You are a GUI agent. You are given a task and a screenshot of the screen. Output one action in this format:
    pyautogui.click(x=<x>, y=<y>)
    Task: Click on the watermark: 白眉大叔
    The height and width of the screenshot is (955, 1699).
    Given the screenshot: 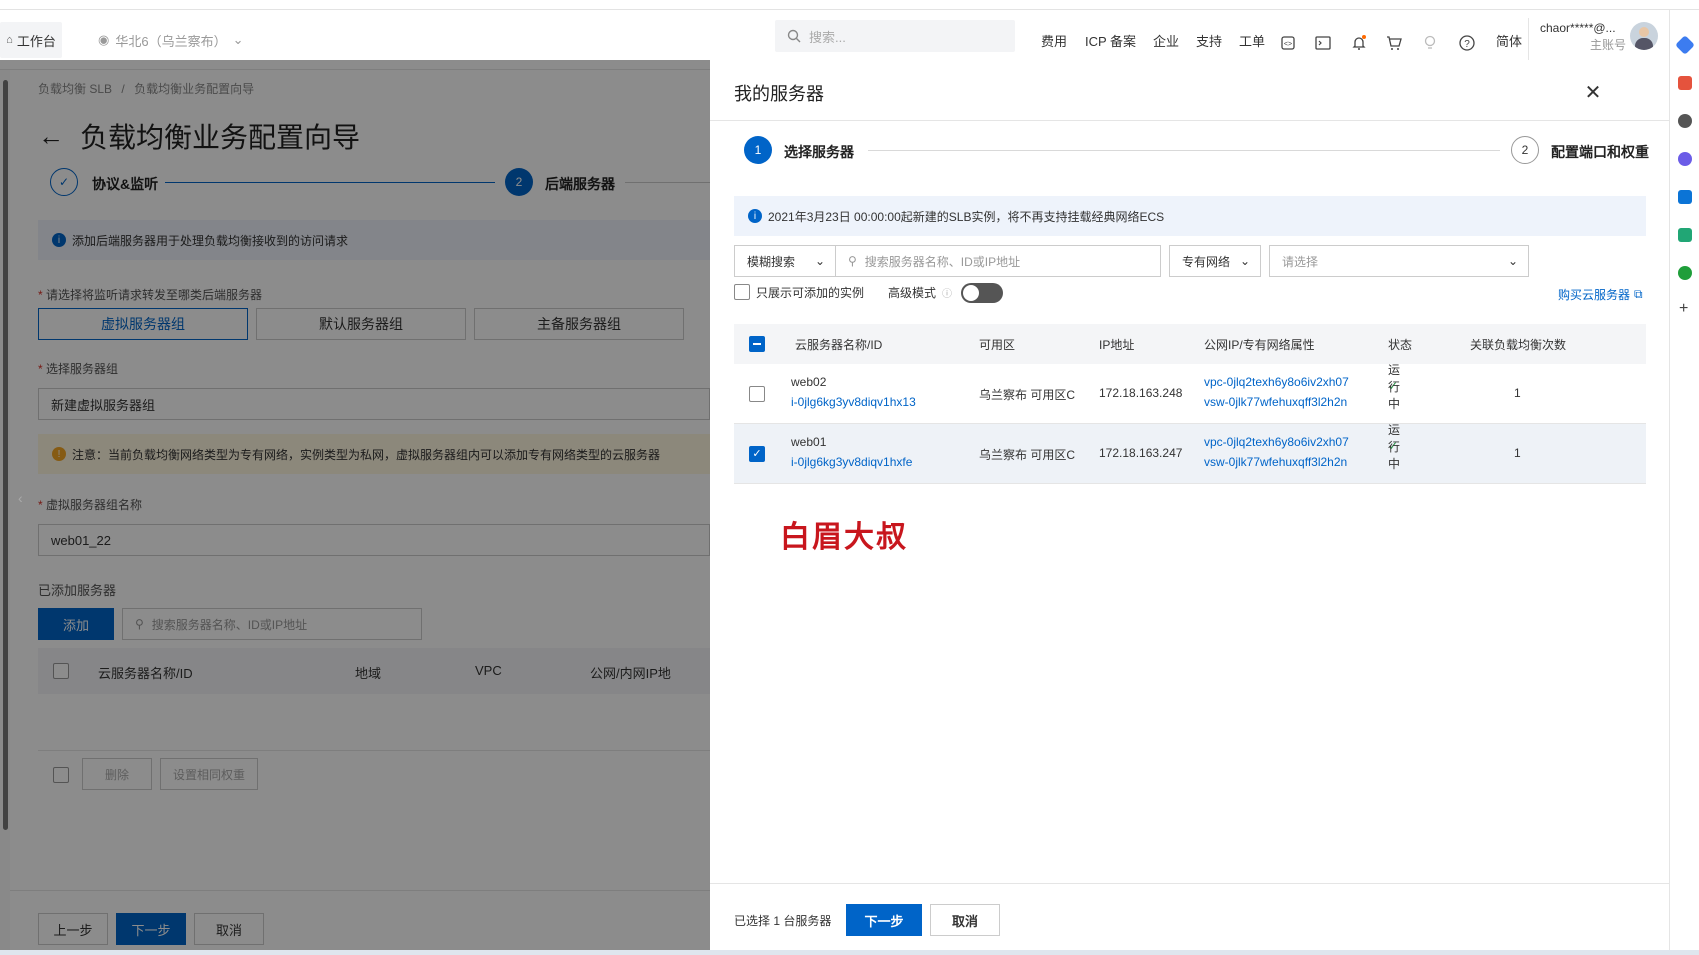 What is the action you would take?
    pyautogui.click(x=844, y=537)
    